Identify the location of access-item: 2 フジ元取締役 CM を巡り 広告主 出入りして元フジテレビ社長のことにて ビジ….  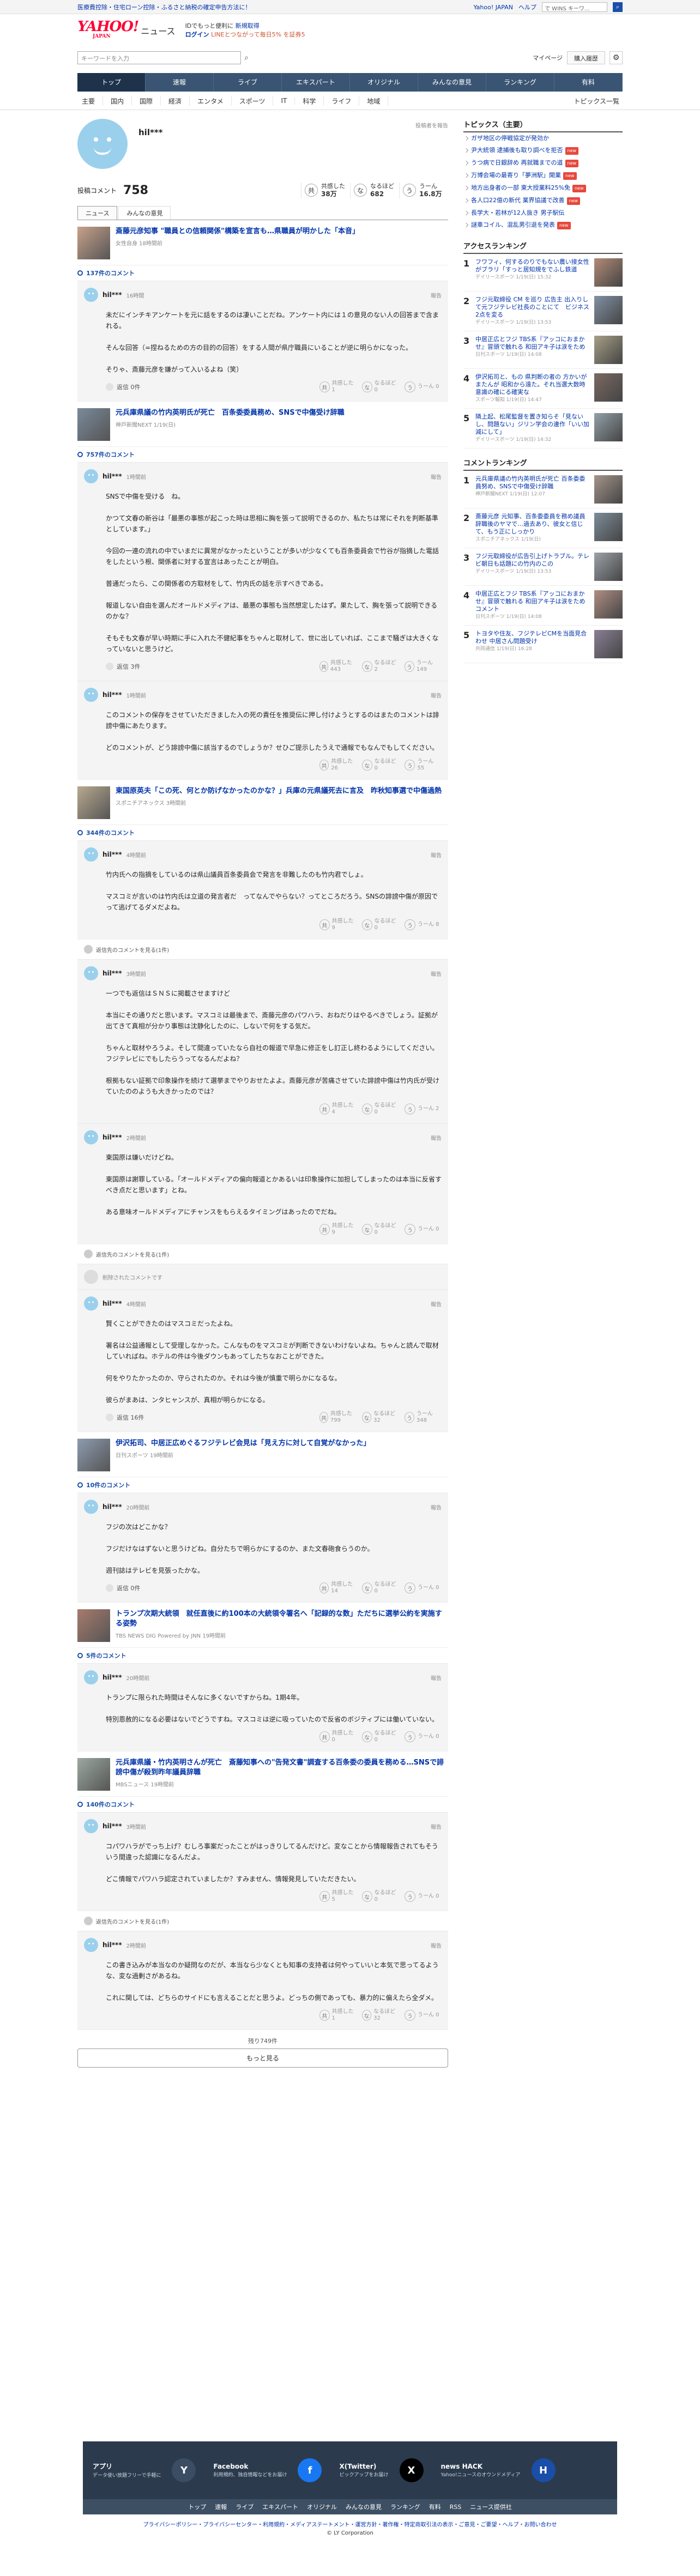
(543, 311).